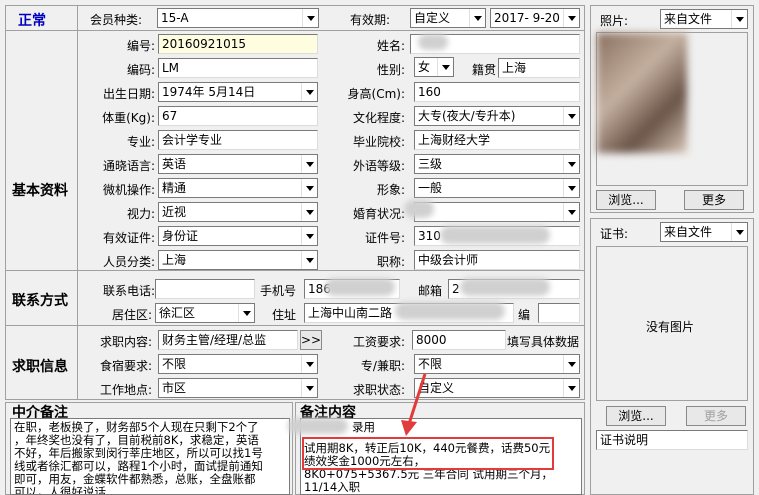  Describe the element at coordinates (311, 340) in the screenshot. I see `job-content-more-button: >>` at that location.